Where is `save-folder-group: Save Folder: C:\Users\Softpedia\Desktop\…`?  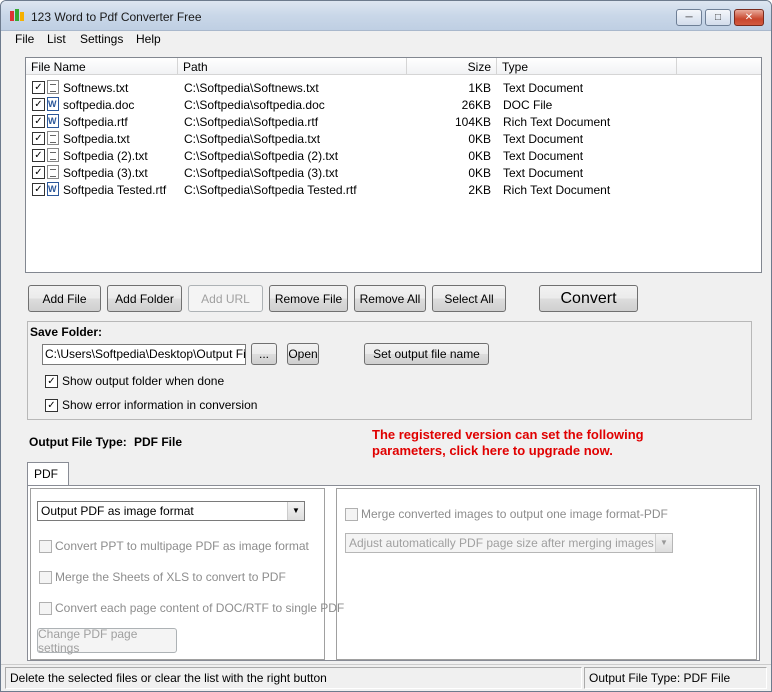
save-folder-group: Save Folder: C:\Users\Softpedia\Desktop\… is located at coordinates (389, 370).